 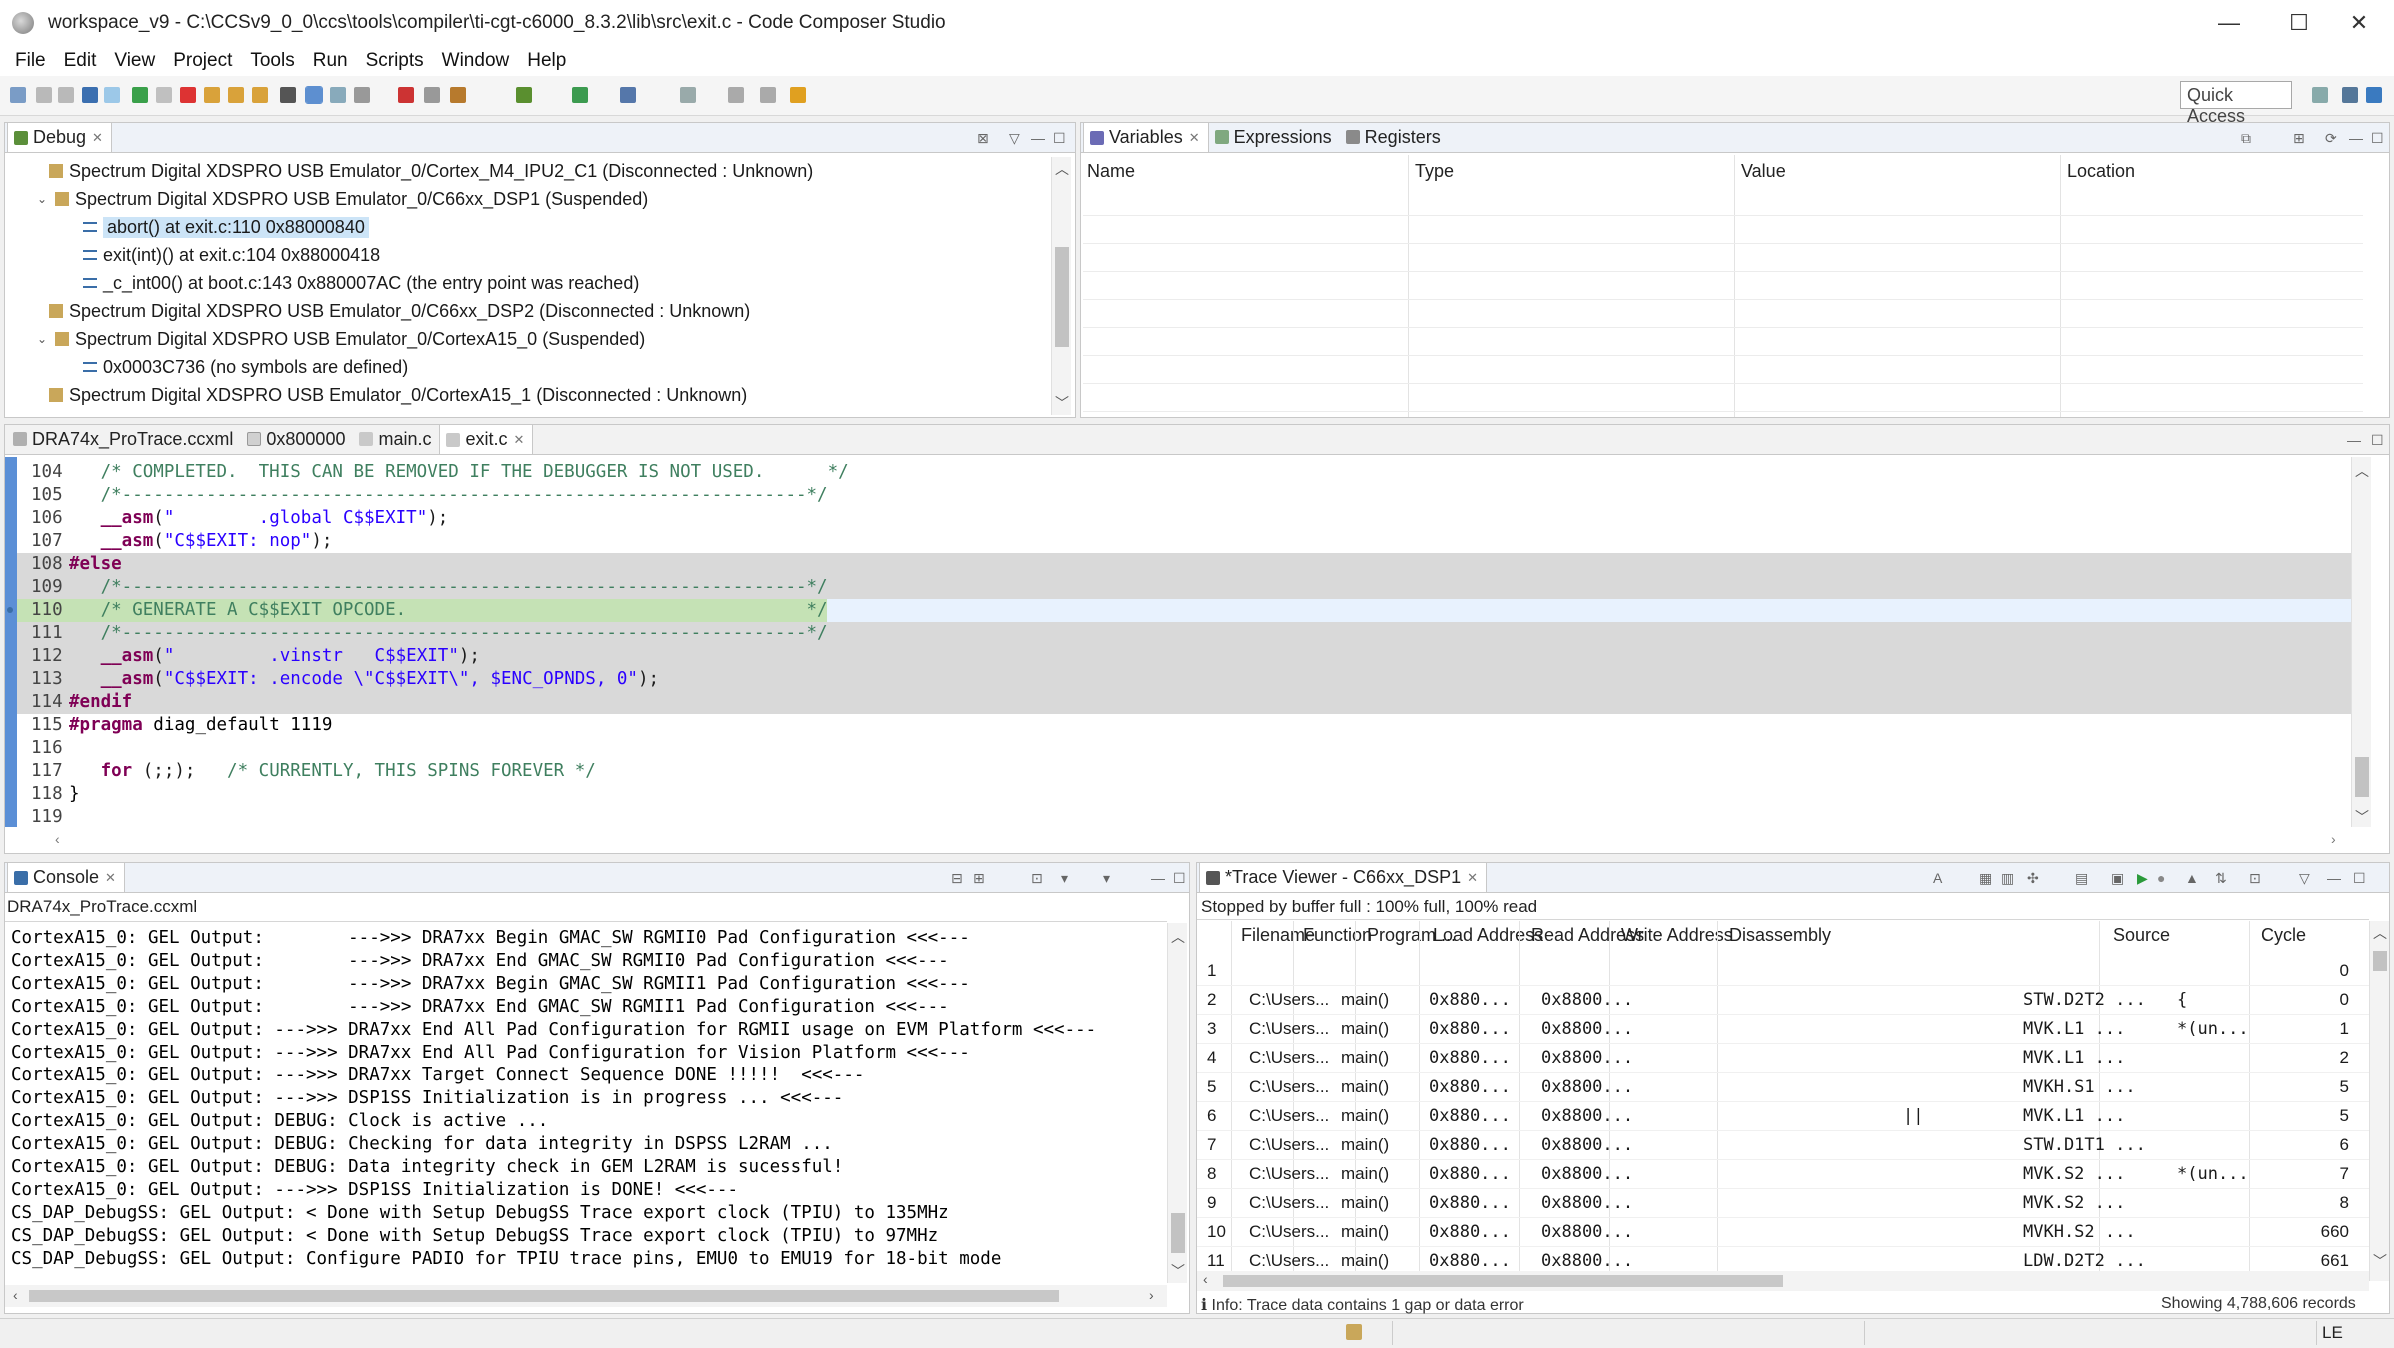 What do you see at coordinates (272, 61) in the screenshot?
I see `menu-tools: Tools` at bounding box center [272, 61].